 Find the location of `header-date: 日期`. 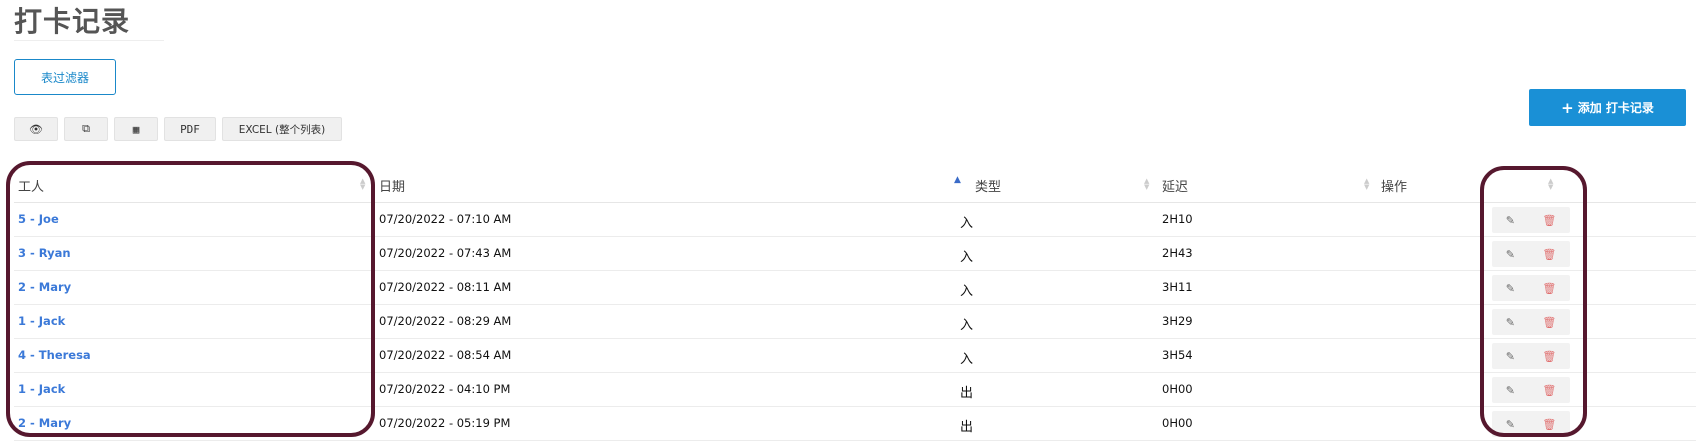

header-date: 日期 is located at coordinates (392, 185).